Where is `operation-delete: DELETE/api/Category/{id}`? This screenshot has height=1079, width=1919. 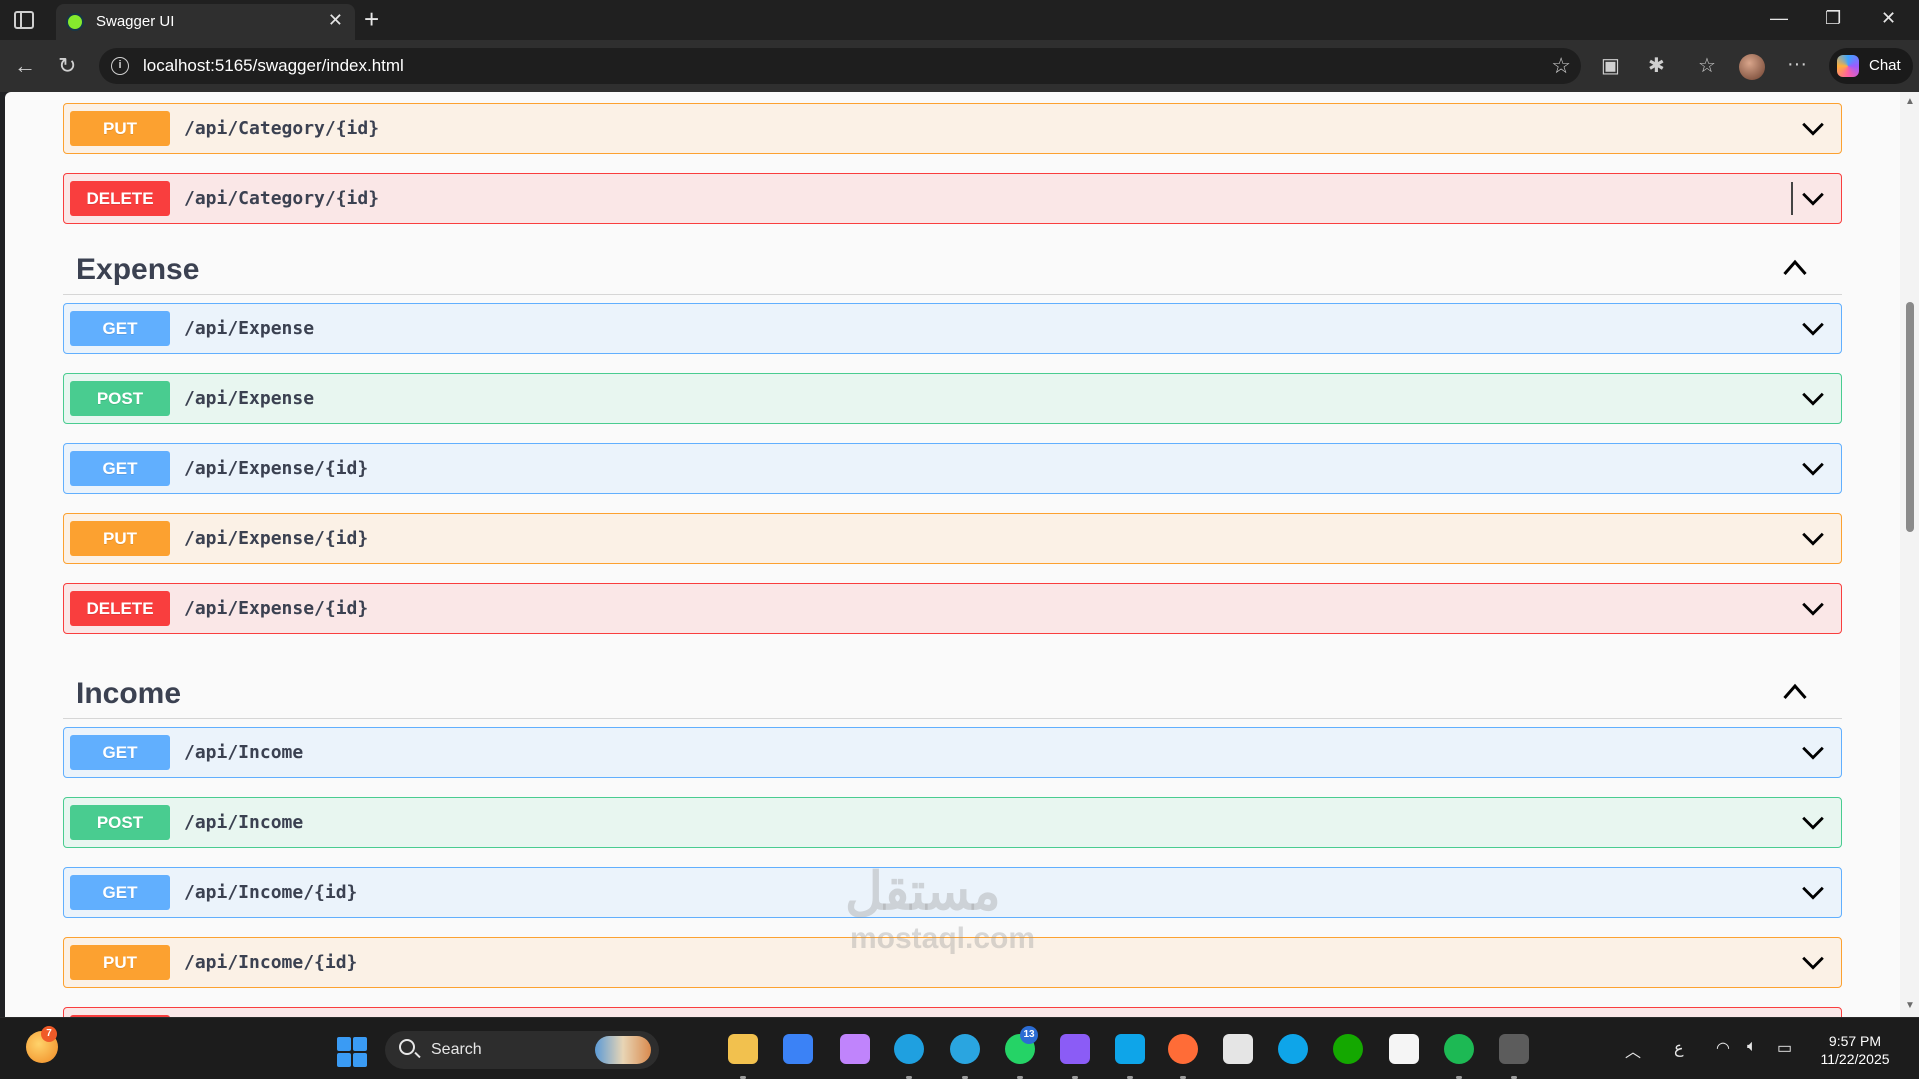
operation-delete: DELETE/api/Category/{id} is located at coordinates (952, 198).